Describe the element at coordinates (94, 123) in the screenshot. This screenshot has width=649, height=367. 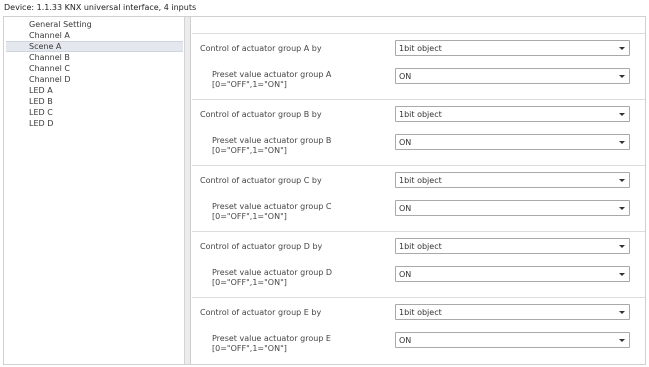
I see `sidebar-item-led-d: LED D` at that location.